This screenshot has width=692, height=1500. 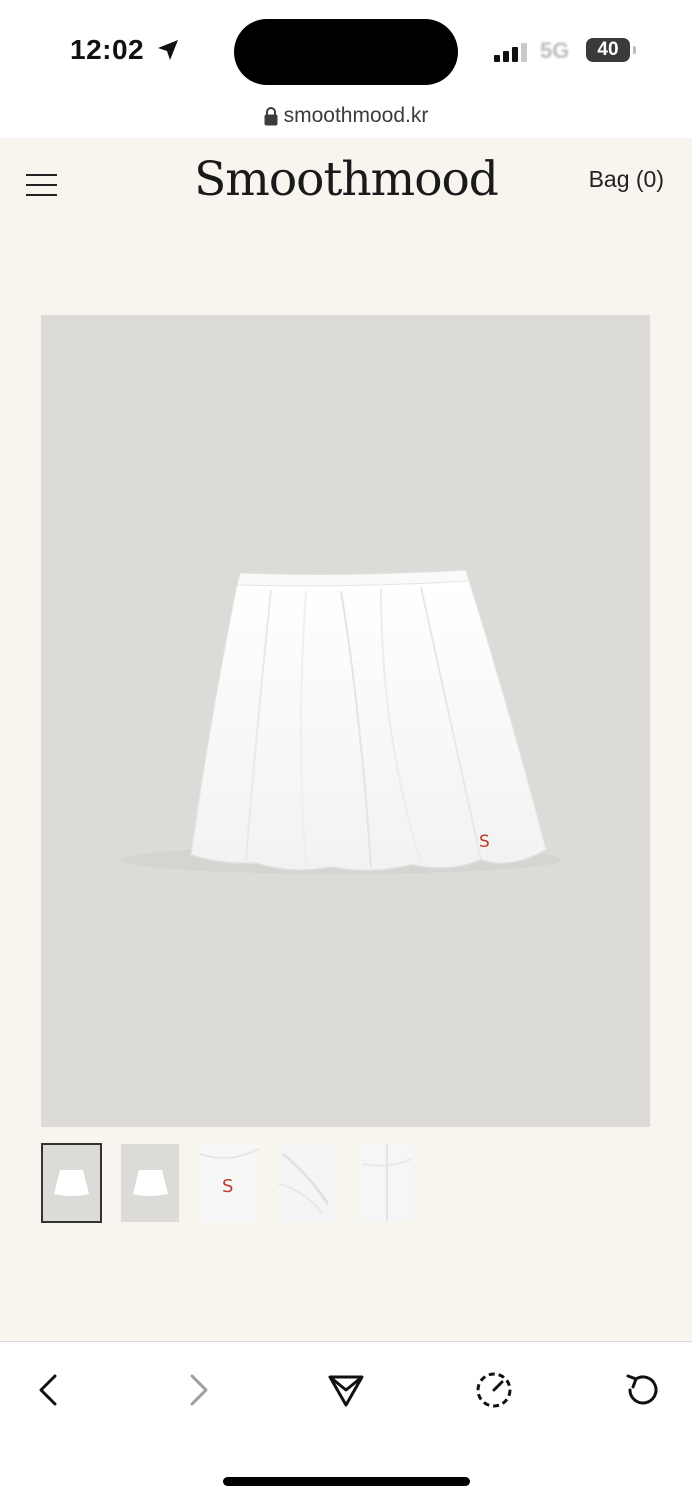 I want to click on thumbnail-skirt-back, so click(x=150, y=1183).